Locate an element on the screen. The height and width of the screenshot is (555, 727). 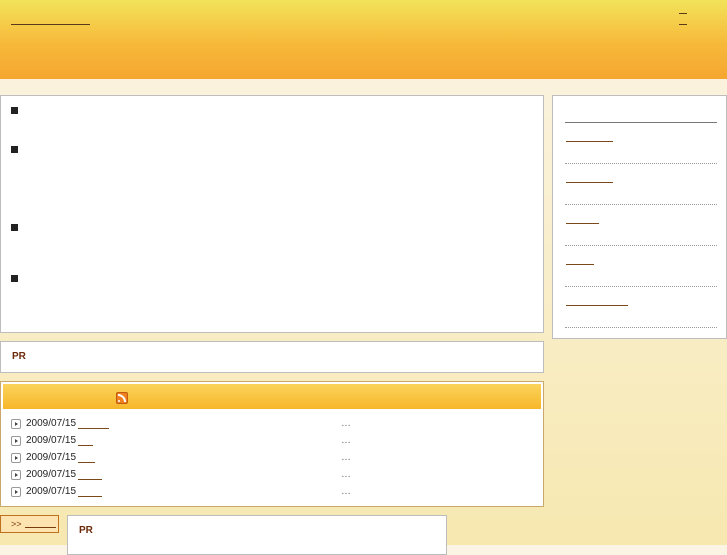
more-link is located at coordinates (40, 527).